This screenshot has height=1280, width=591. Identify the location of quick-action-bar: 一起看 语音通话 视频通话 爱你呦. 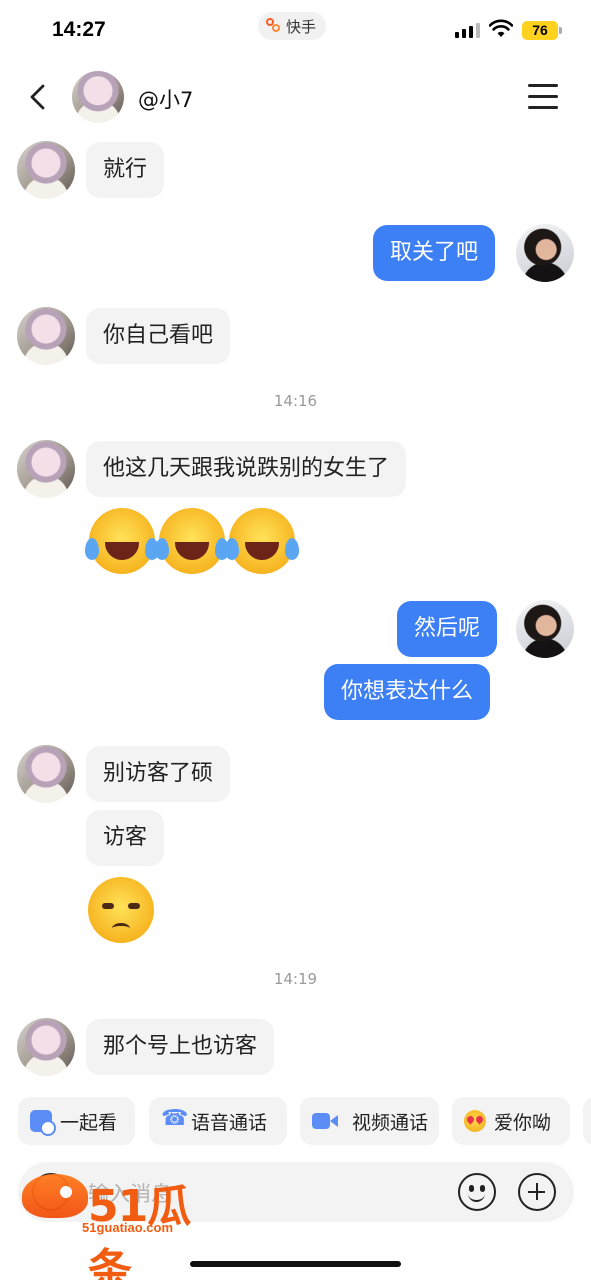
(304, 1121).